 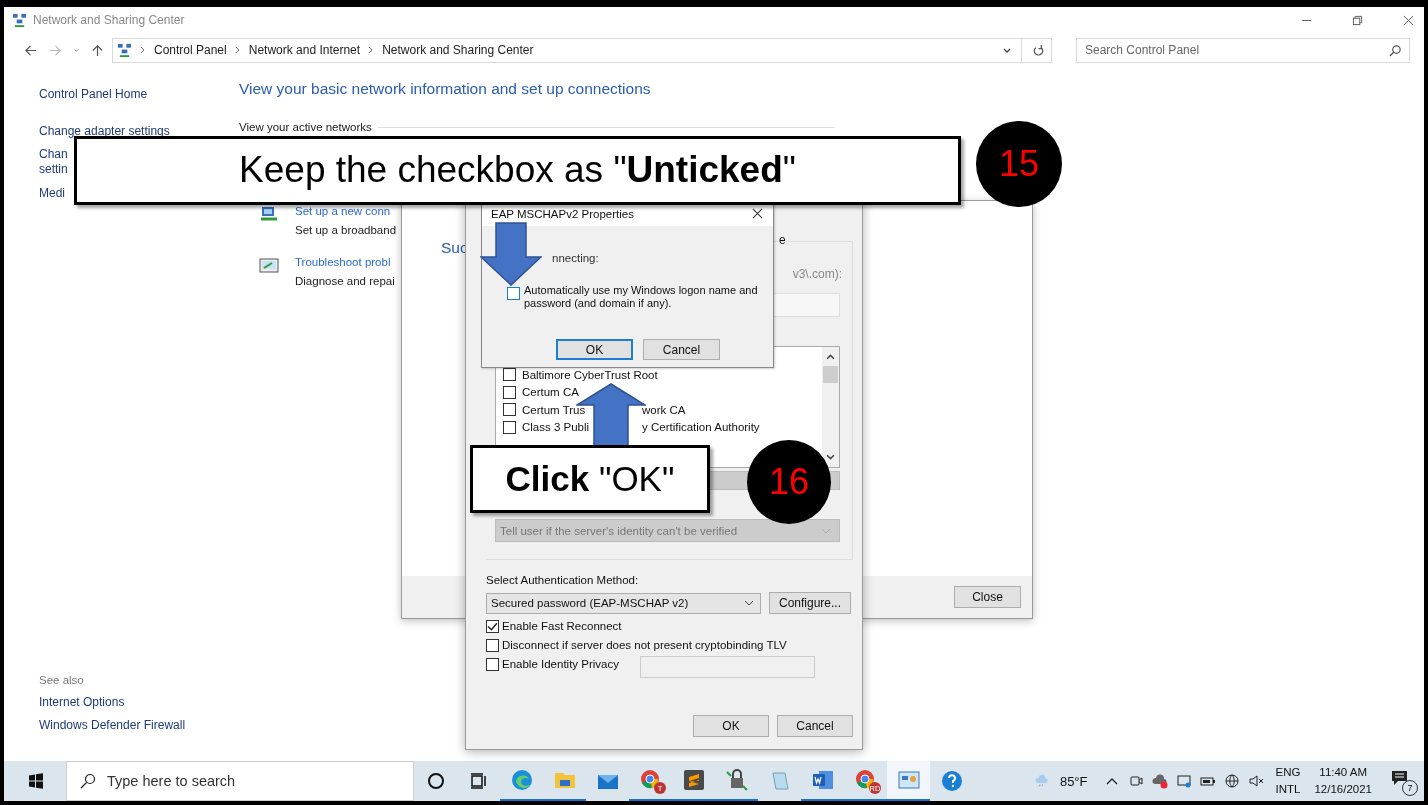 I want to click on control-panel-icon, so click(x=908, y=780).